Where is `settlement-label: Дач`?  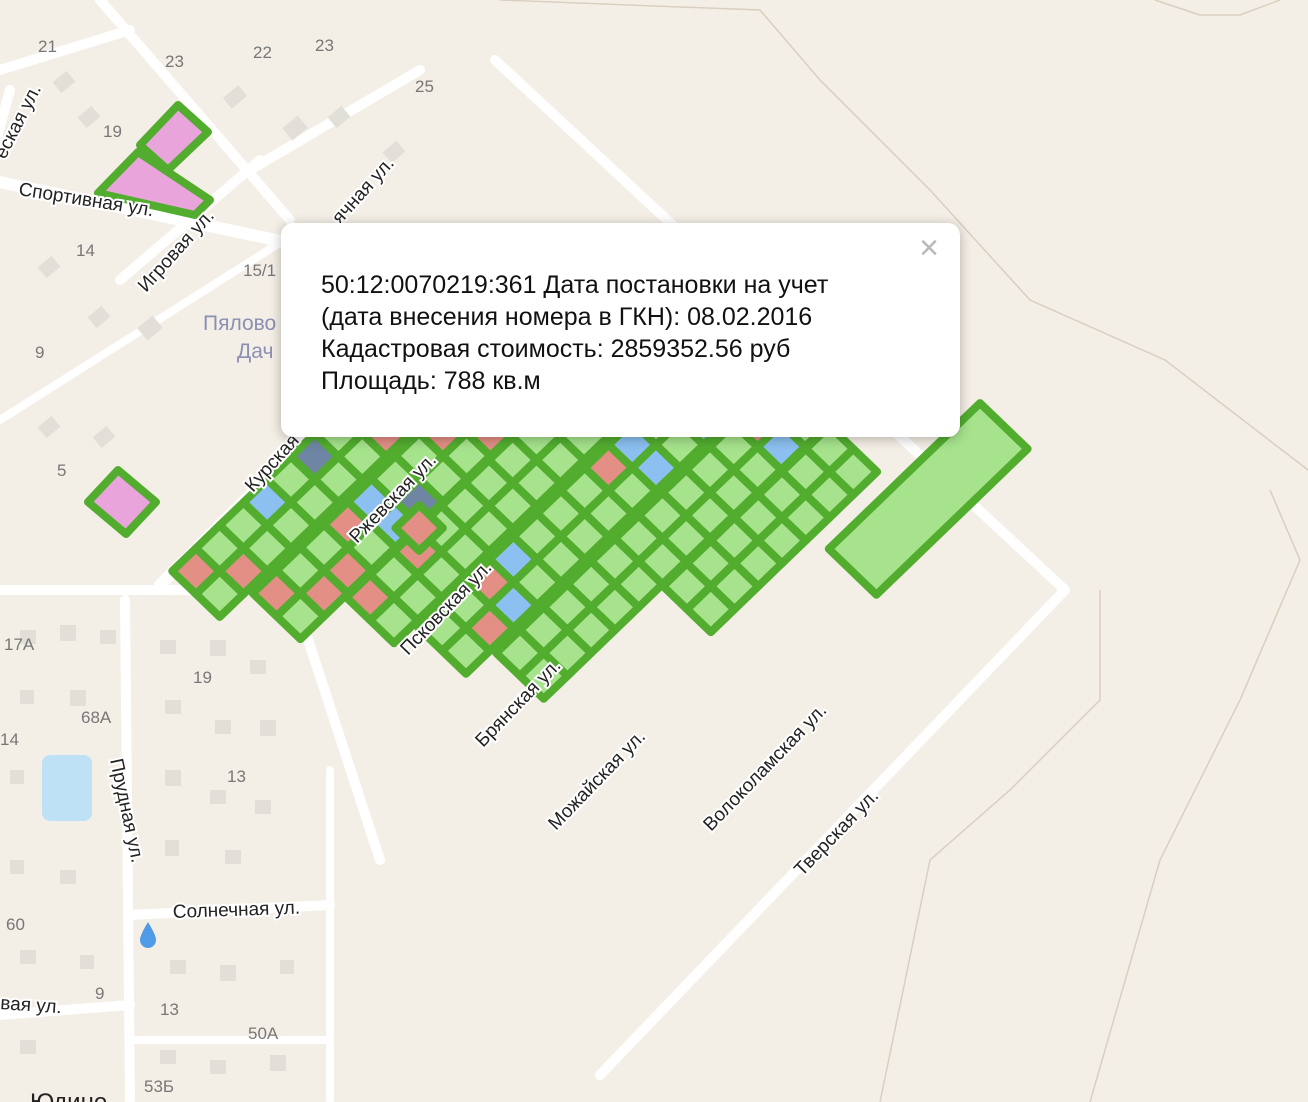
settlement-label: Дач is located at coordinates (255, 351).